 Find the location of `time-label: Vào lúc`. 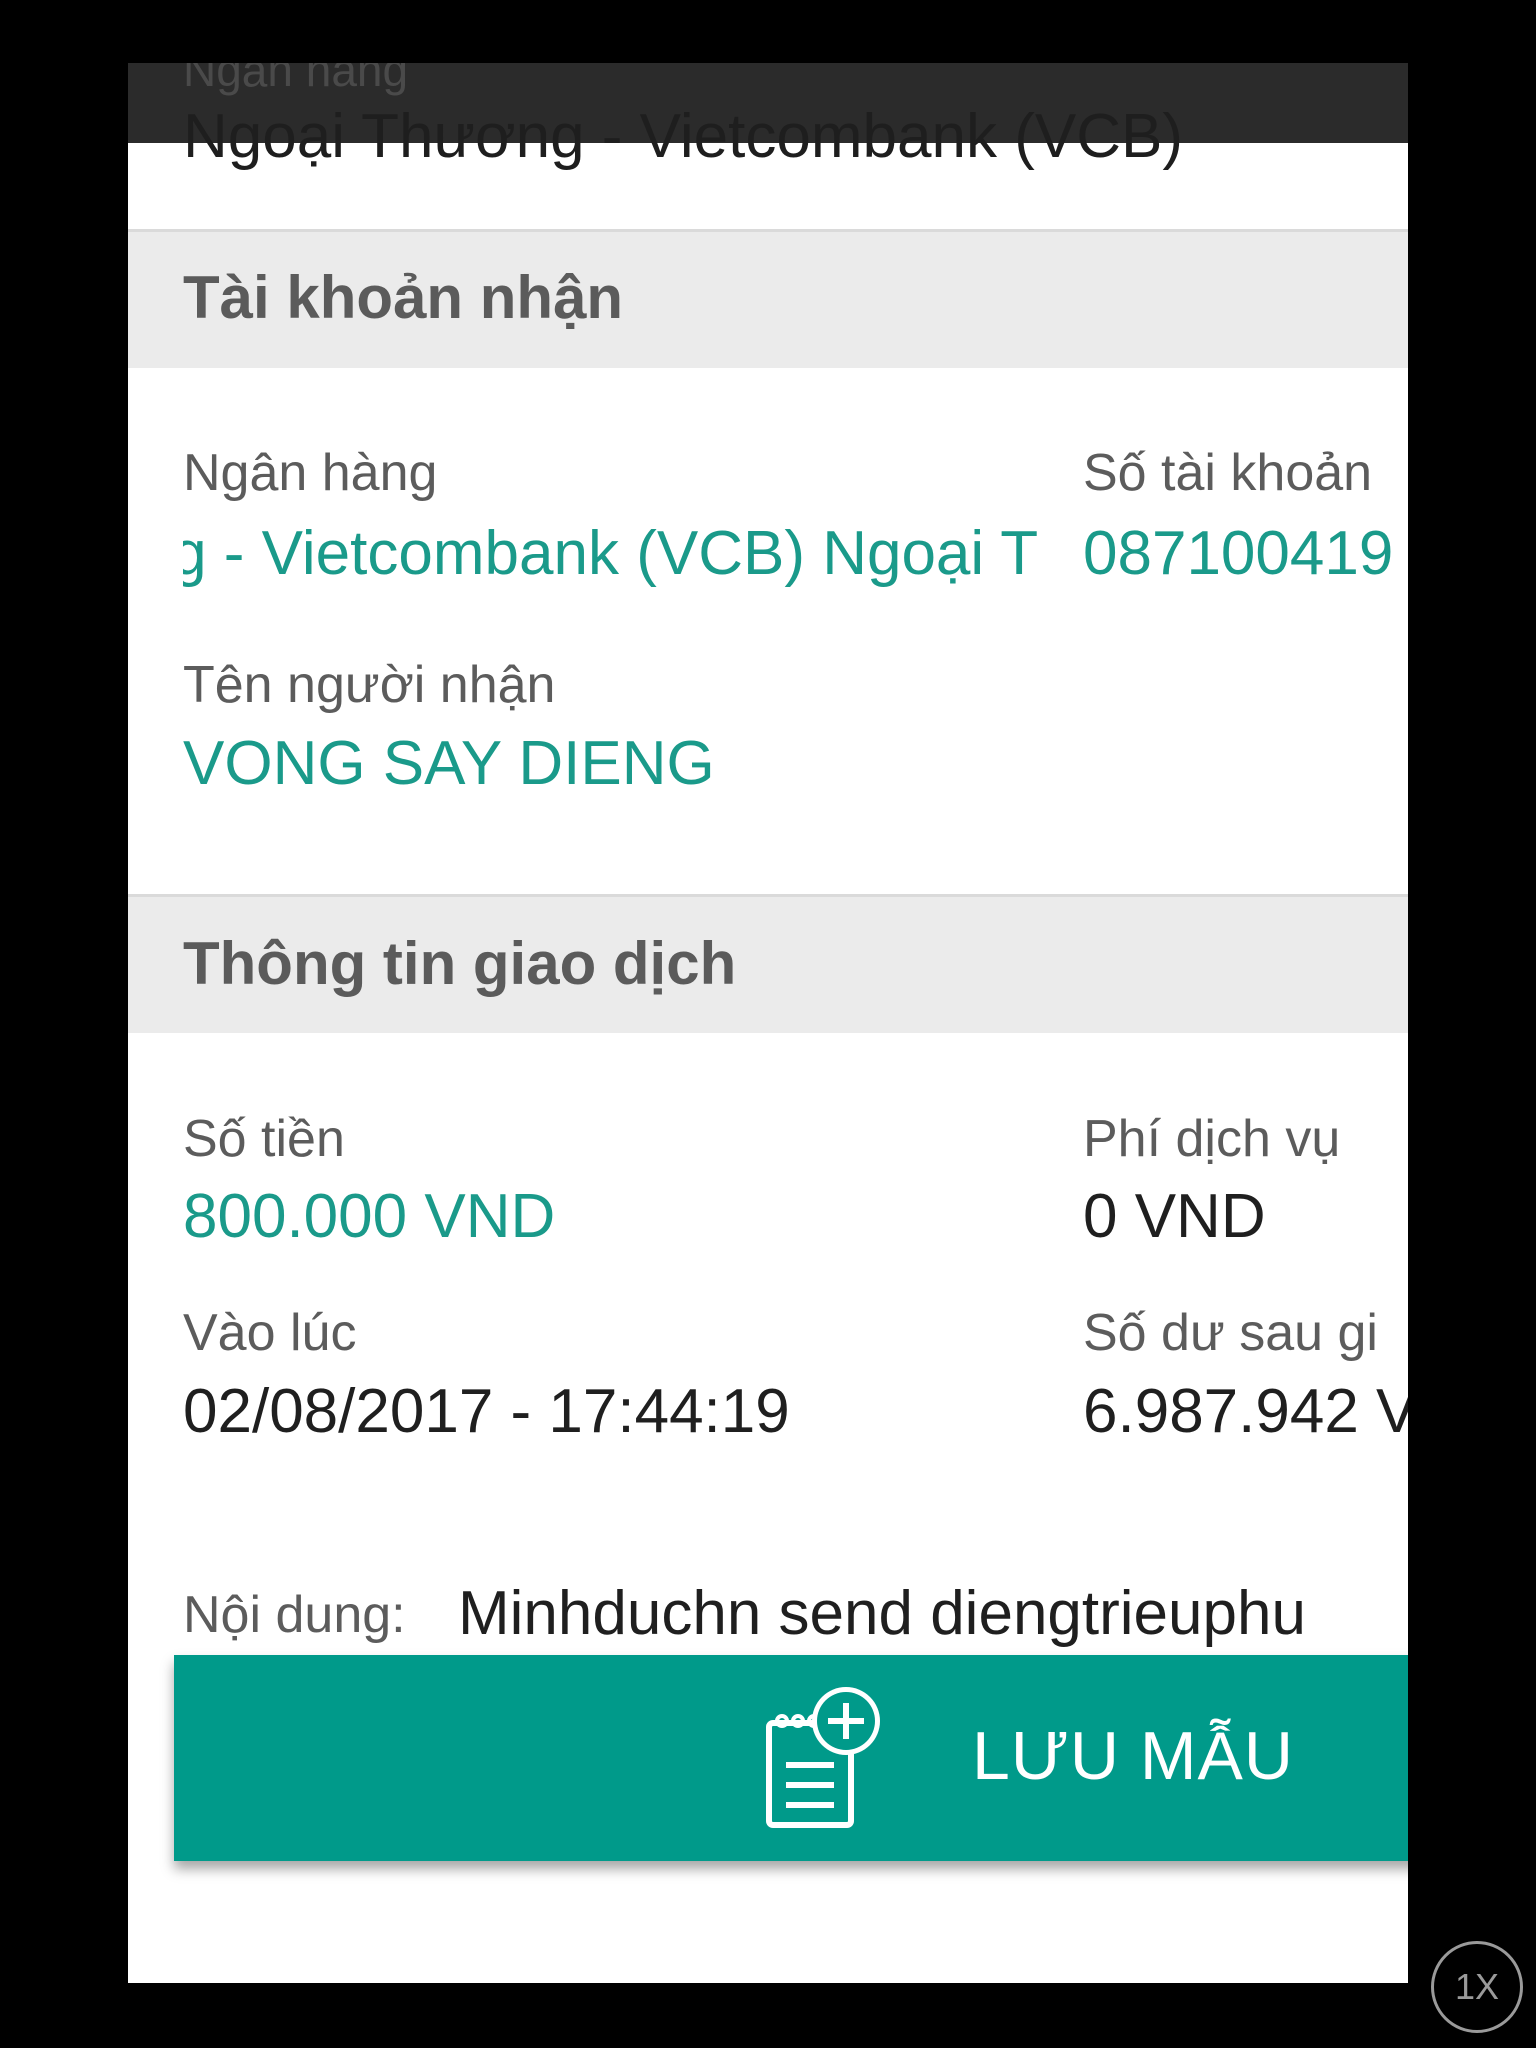

time-label: Vào lúc is located at coordinates (270, 1333).